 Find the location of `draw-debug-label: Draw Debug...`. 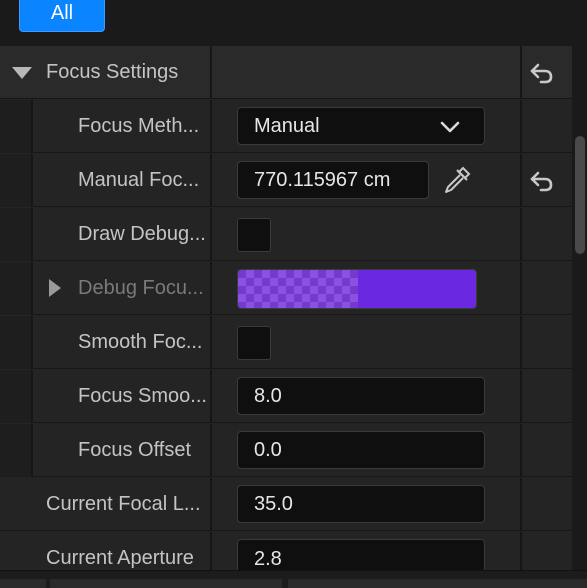

draw-debug-label: Draw Debug... is located at coordinates (142, 234).